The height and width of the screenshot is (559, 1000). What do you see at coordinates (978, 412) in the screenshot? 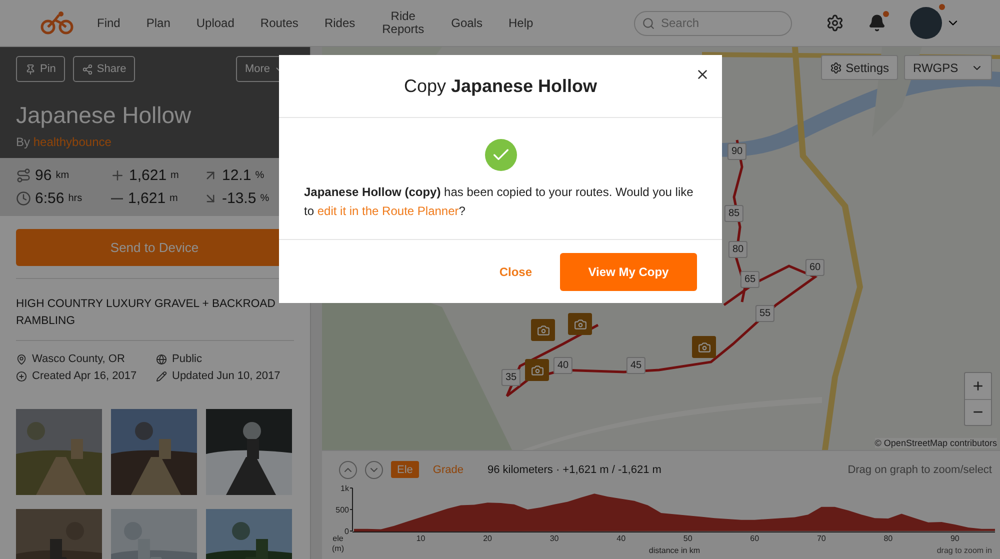
I see `zoom-out-button: −` at bounding box center [978, 412].